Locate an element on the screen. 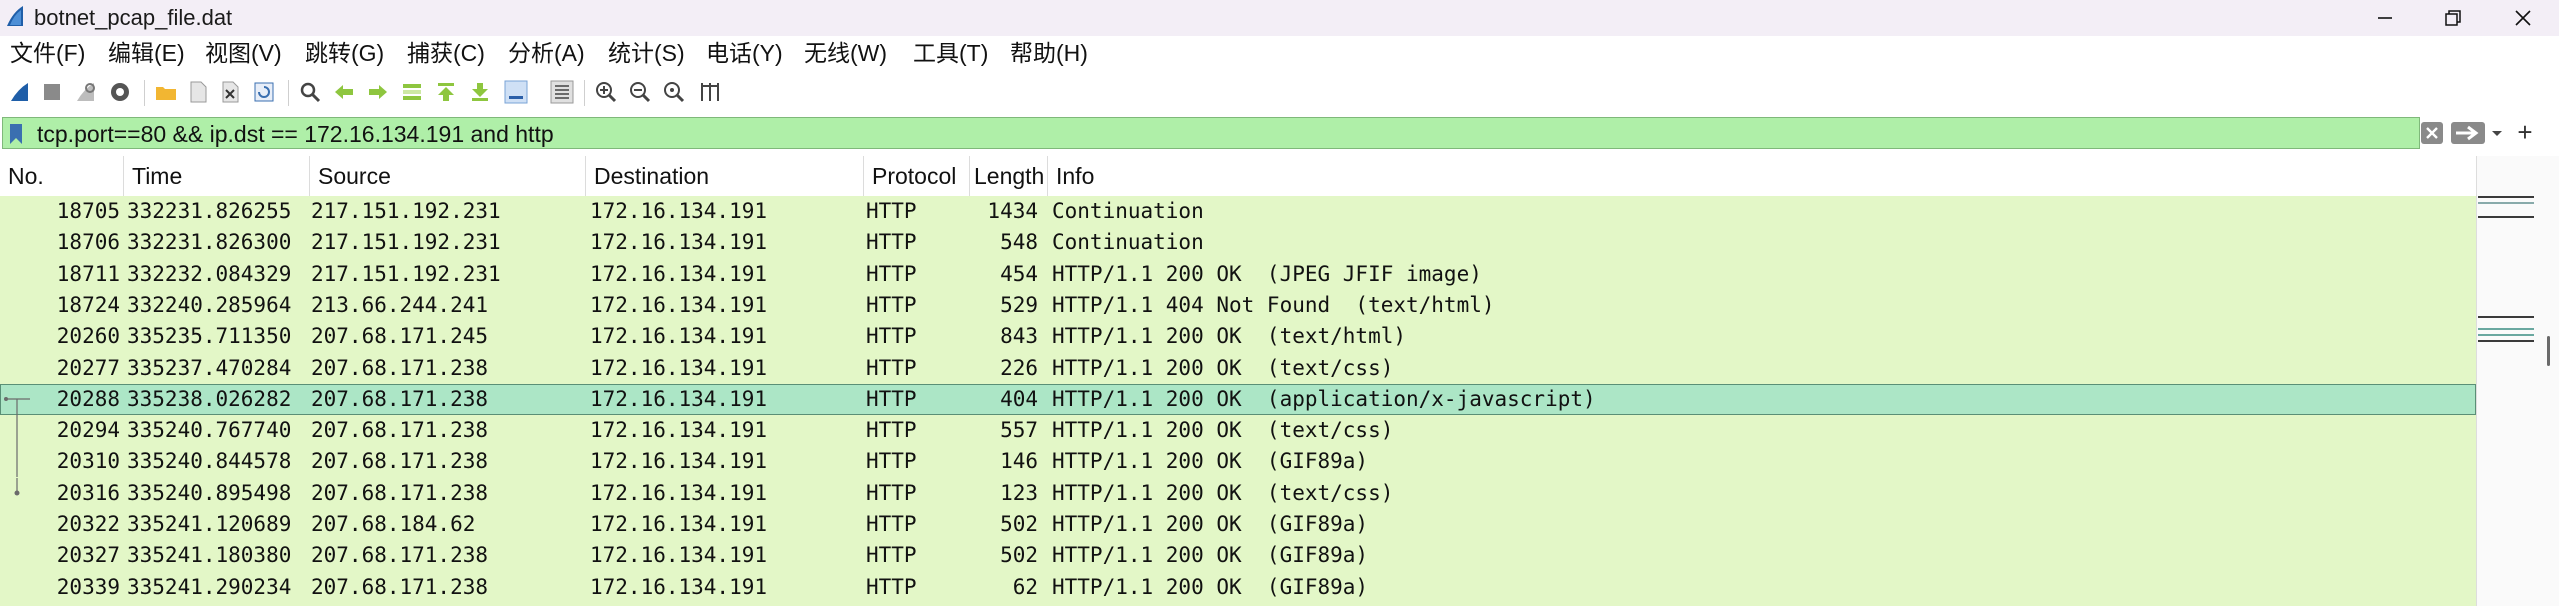 Image resolution: width=2559 pixels, height=606 pixels. bookmark-icon is located at coordinates (16, 134).